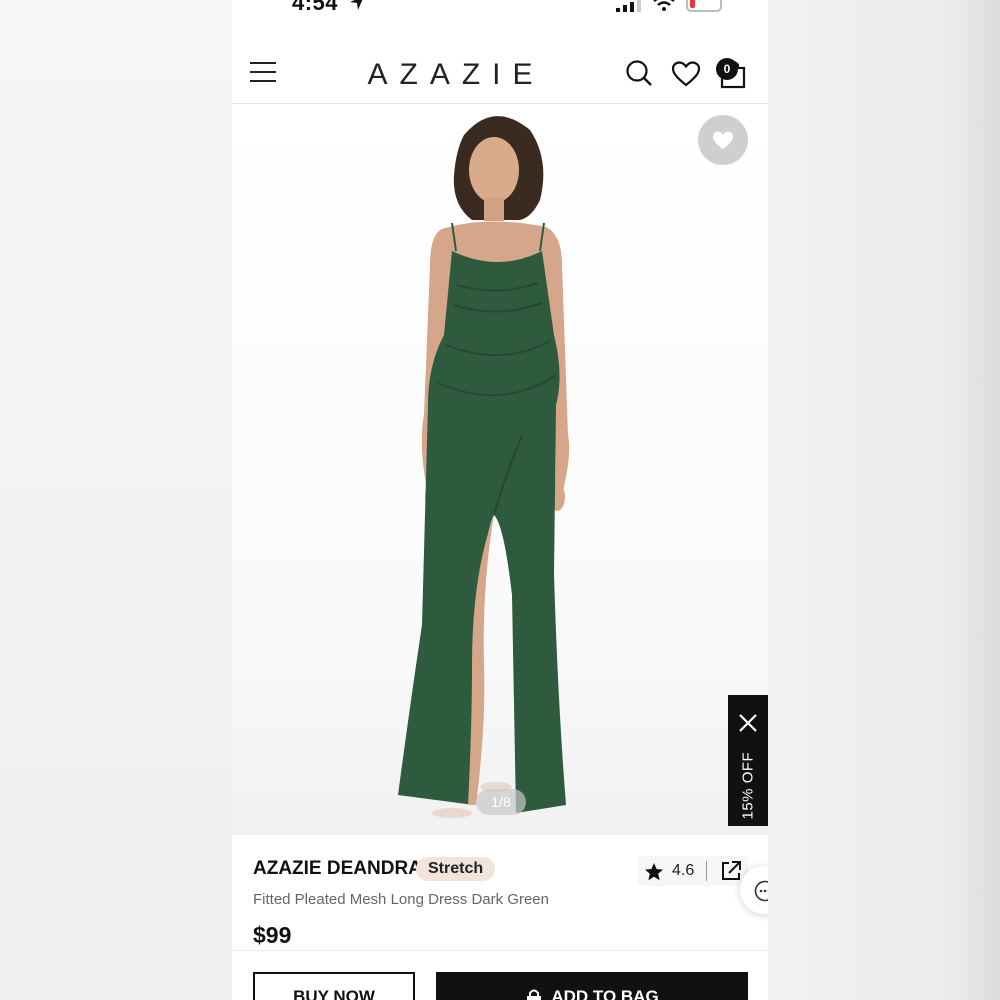  I want to click on model-photo, so click(484, 467).